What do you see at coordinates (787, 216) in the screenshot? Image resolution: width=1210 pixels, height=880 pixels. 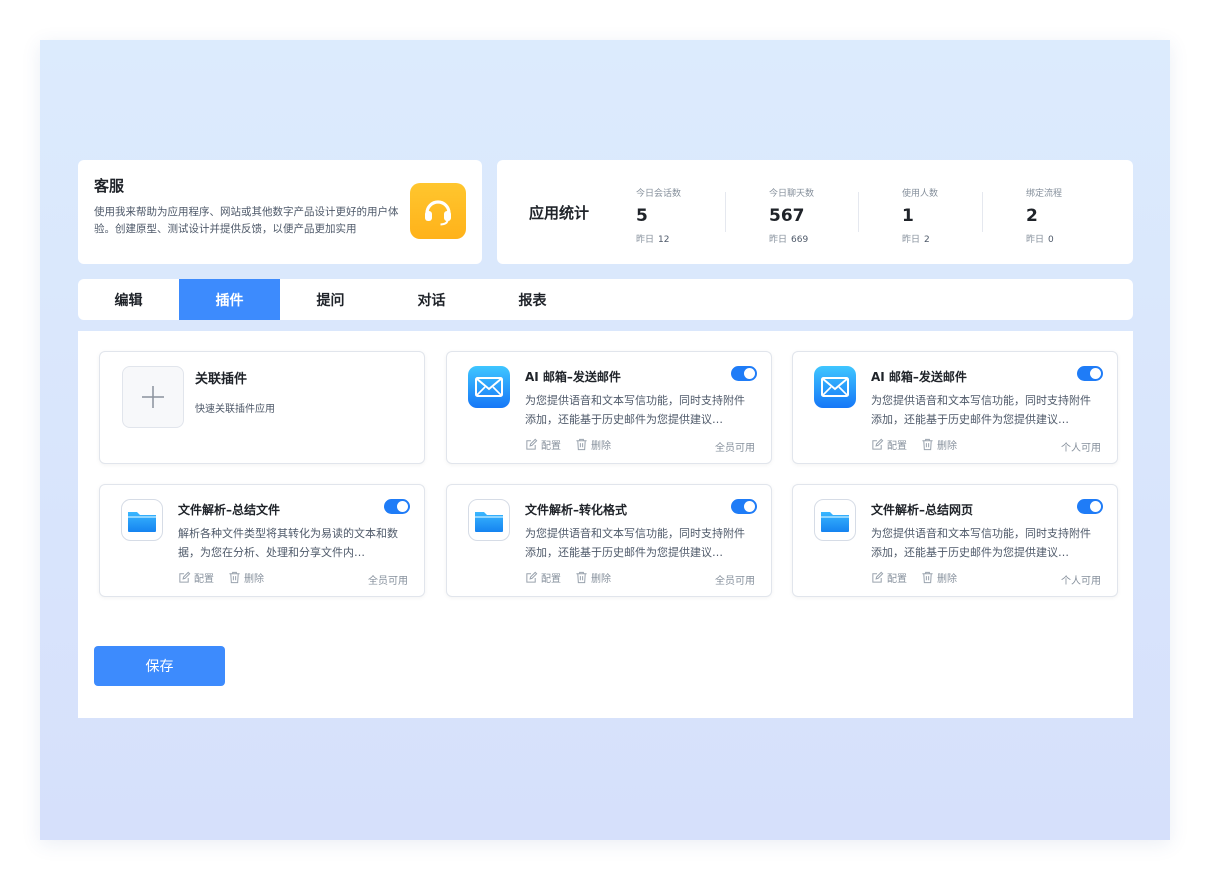 I see `stat-value: 567` at bounding box center [787, 216].